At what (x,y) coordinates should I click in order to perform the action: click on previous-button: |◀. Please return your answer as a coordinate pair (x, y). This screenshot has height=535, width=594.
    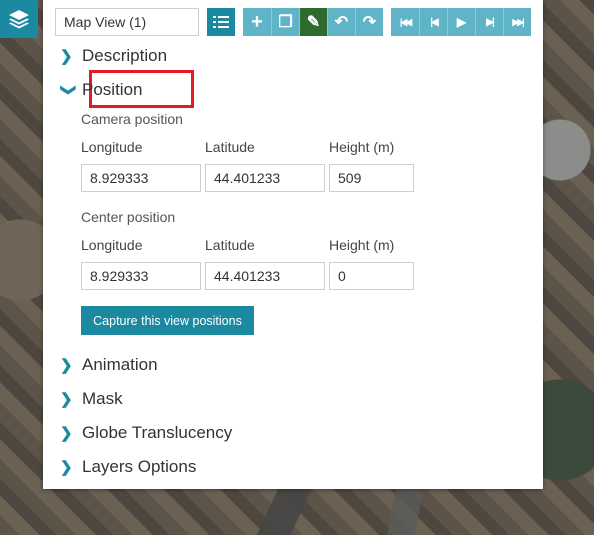
    Looking at the image, I should click on (433, 22).